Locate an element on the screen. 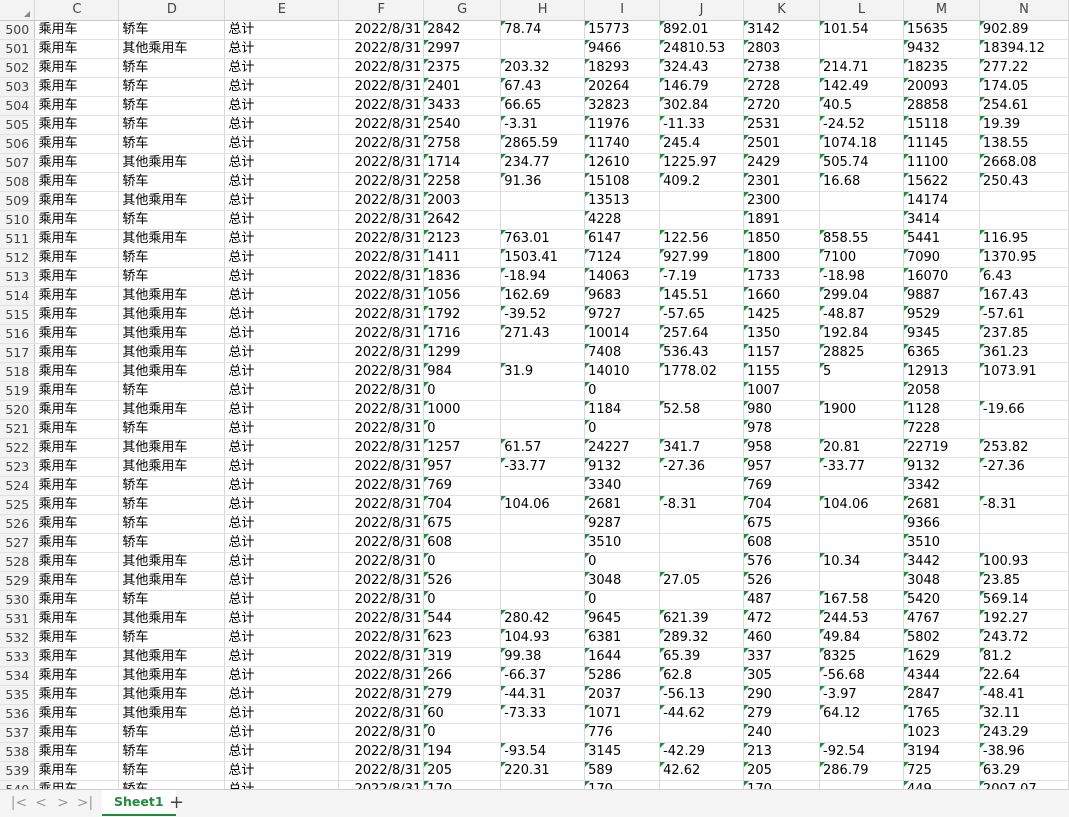  row-header: 540 is located at coordinates (18, 784).